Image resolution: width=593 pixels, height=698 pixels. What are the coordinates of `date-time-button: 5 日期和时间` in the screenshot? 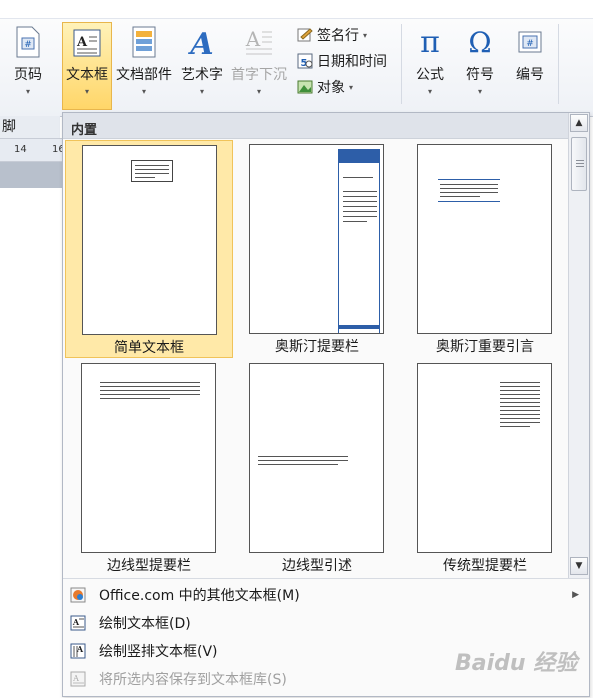 It's located at (342, 61).